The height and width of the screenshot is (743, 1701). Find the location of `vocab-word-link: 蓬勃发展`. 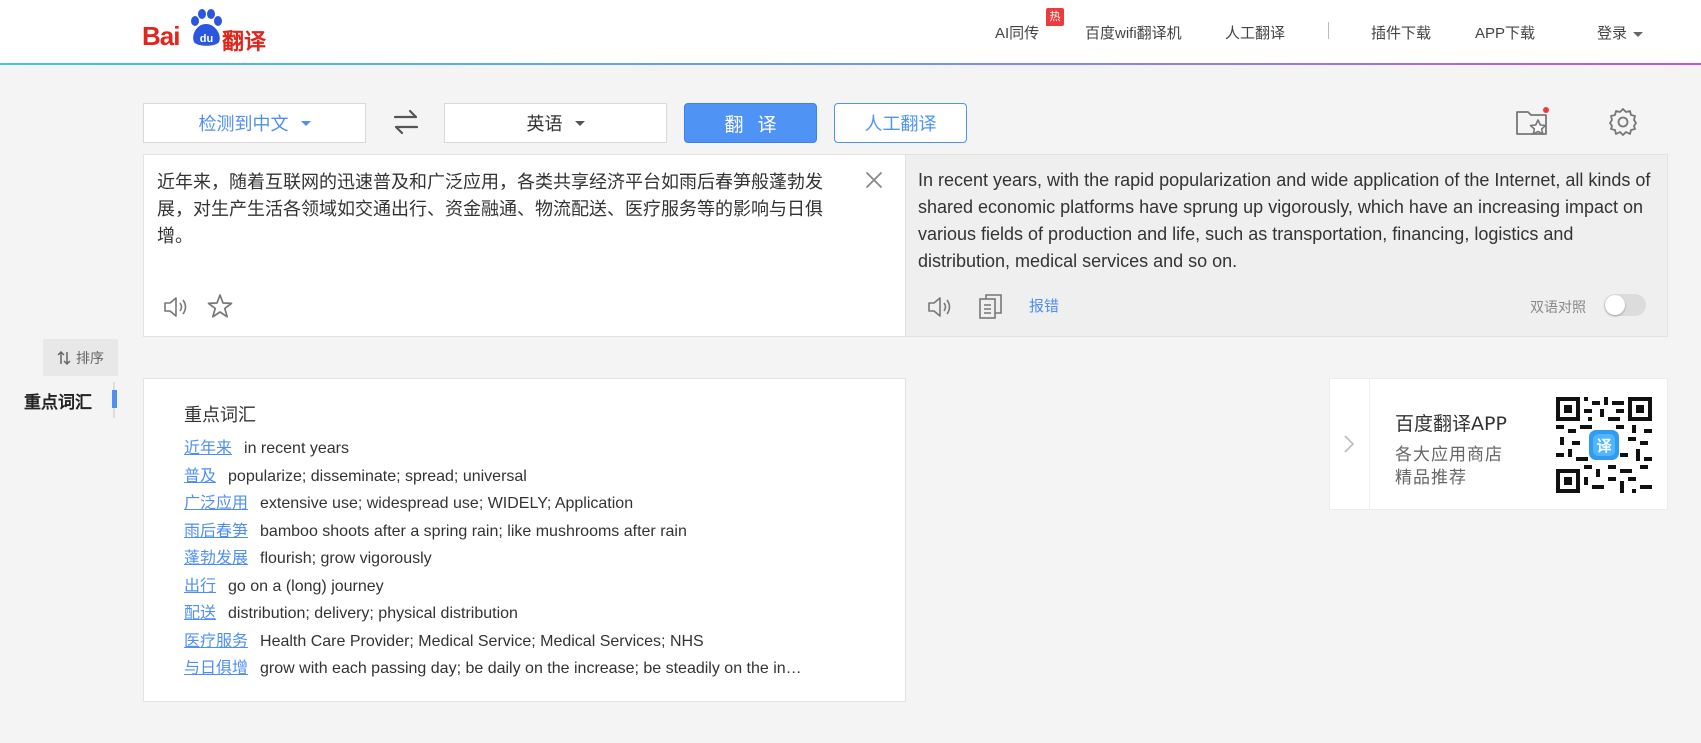

vocab-word-link: 蓬勃发展 is located at coordinates (216, 557).